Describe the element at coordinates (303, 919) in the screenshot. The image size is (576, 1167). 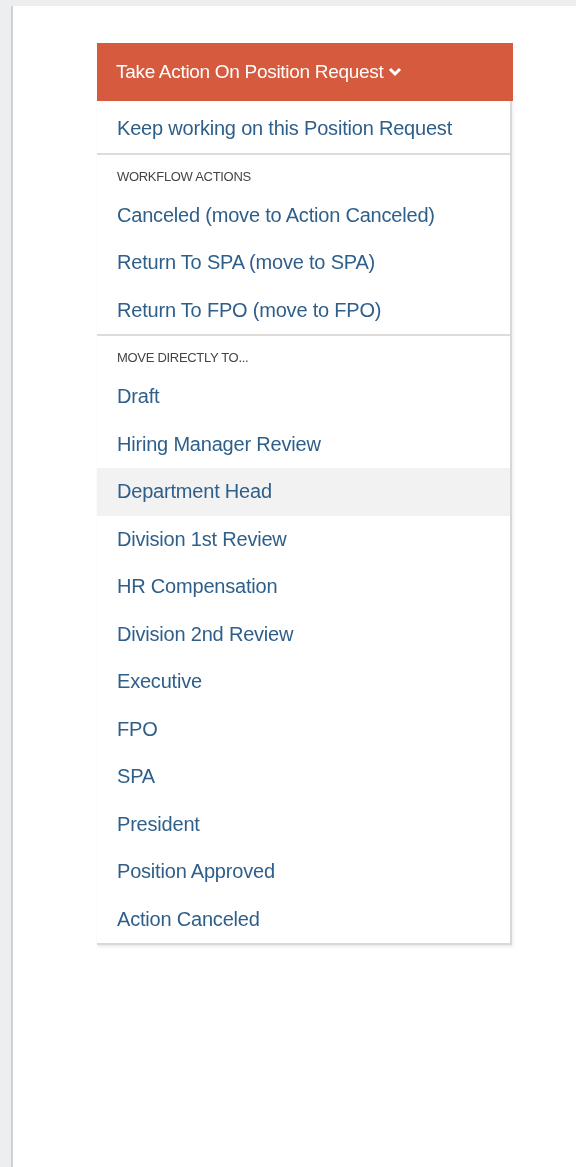
I see `menu-item: Action Canceled` at that location.